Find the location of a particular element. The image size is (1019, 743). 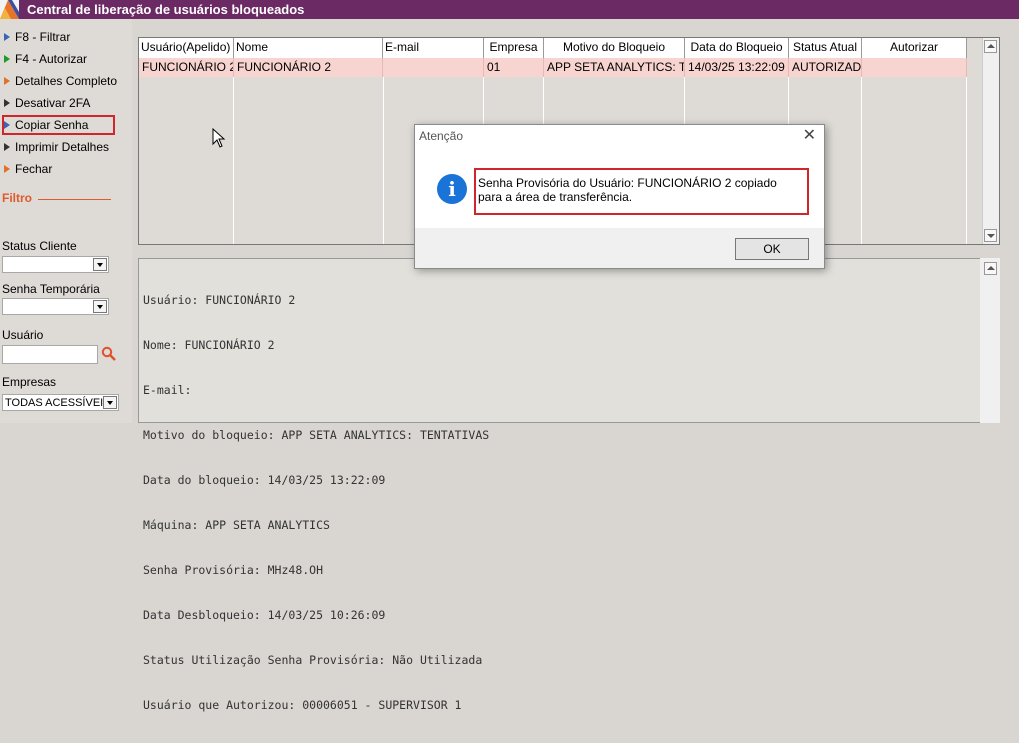

filter-divider is located at coordinates (74, 199).